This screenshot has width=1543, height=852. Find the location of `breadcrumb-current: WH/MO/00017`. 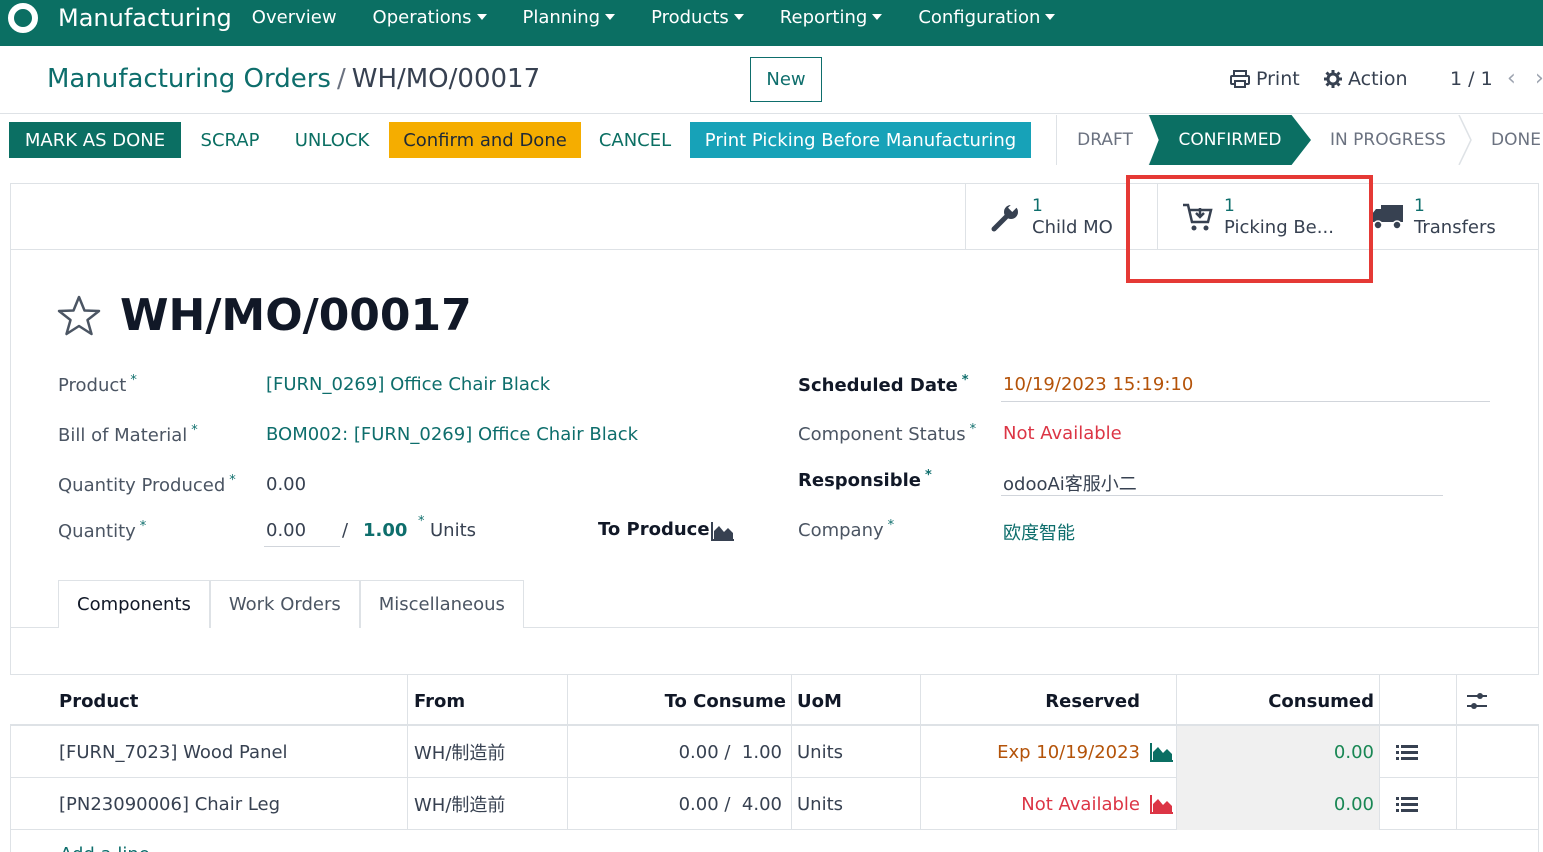

breadcrumb-current: WH/MO/00017 is located at coordinates (446, 79).